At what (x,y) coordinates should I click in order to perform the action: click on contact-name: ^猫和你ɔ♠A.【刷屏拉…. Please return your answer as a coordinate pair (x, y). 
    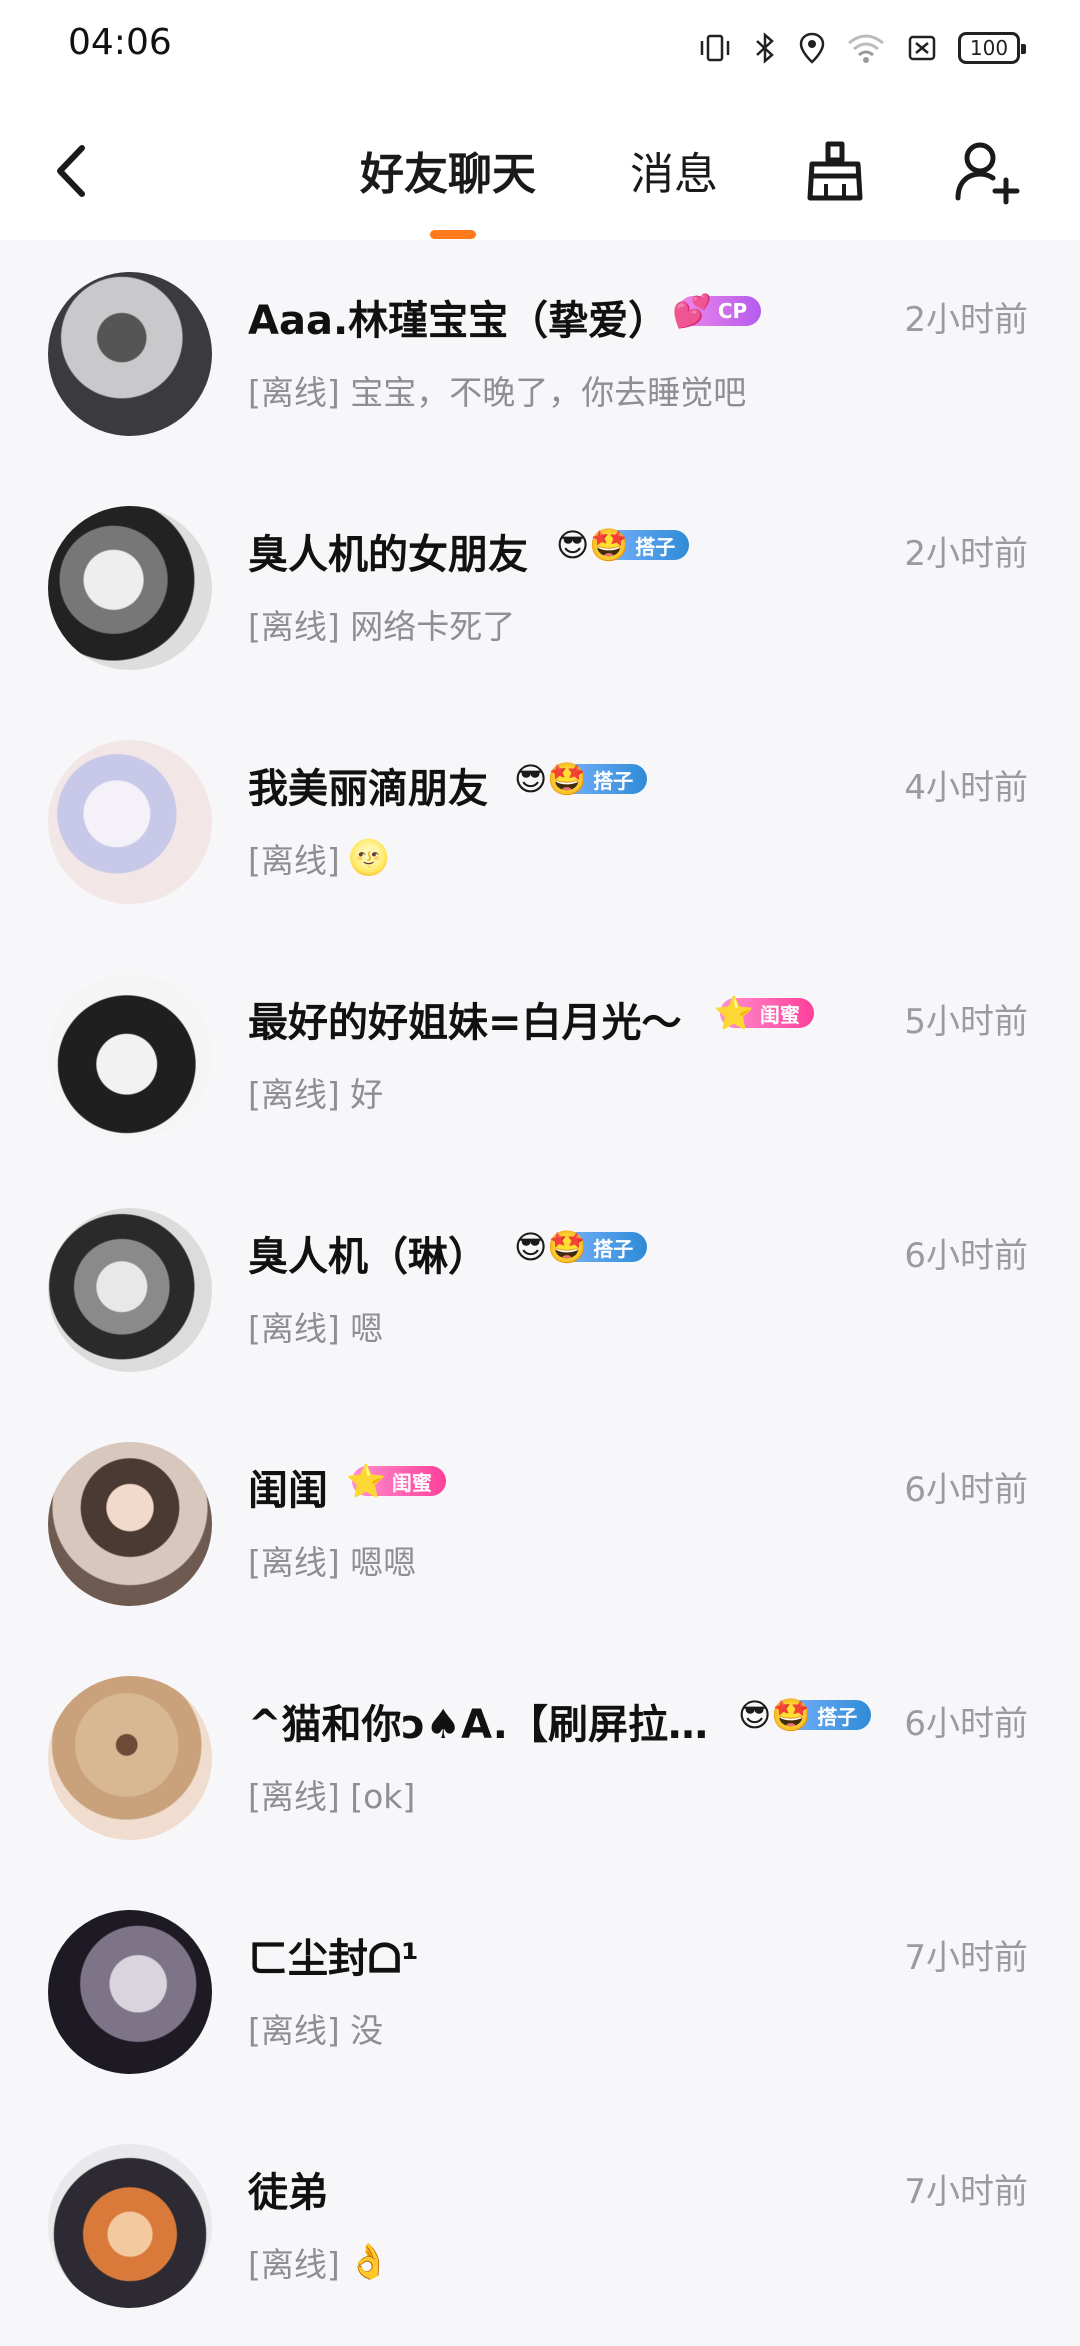
    Looking at the image, I should click on (478, 1725).